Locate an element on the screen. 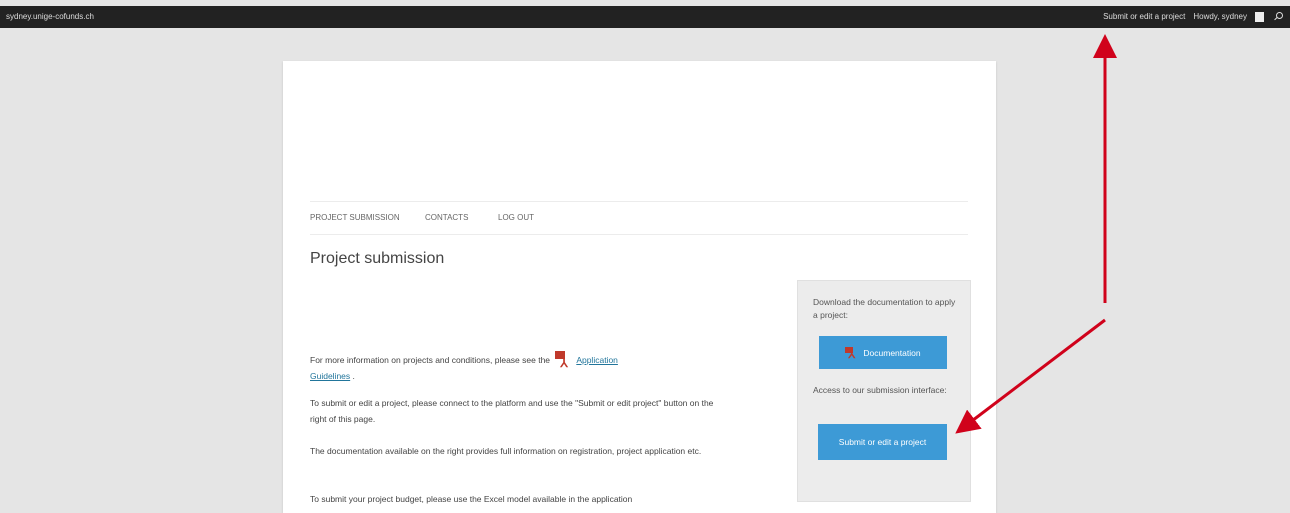 The width and height of the screenshot is (1290, 513). site-link: sydney.unige-cofunds.ch is located at coordinates (50, 17).